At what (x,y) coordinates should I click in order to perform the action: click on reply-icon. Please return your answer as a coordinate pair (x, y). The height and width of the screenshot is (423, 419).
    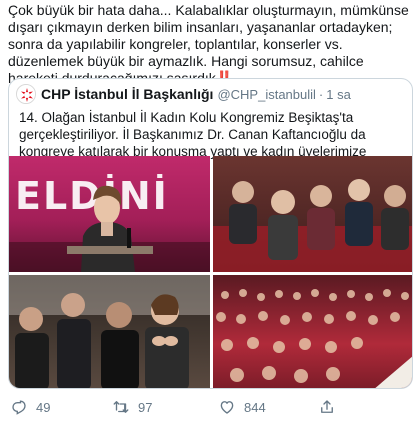
    Looking at the image, I should click on (19, 407).